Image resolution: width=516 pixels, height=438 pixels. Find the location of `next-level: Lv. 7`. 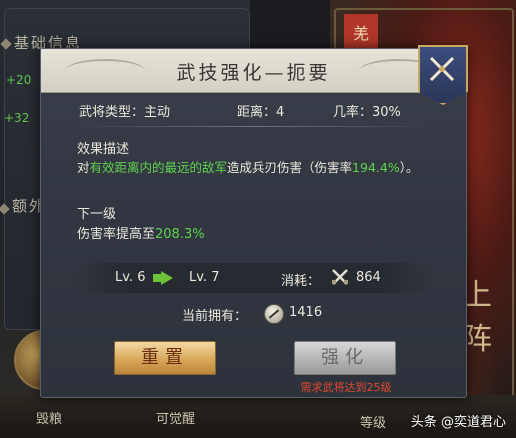

next-level: Lv. 7 is located at coordinates (204, 277).